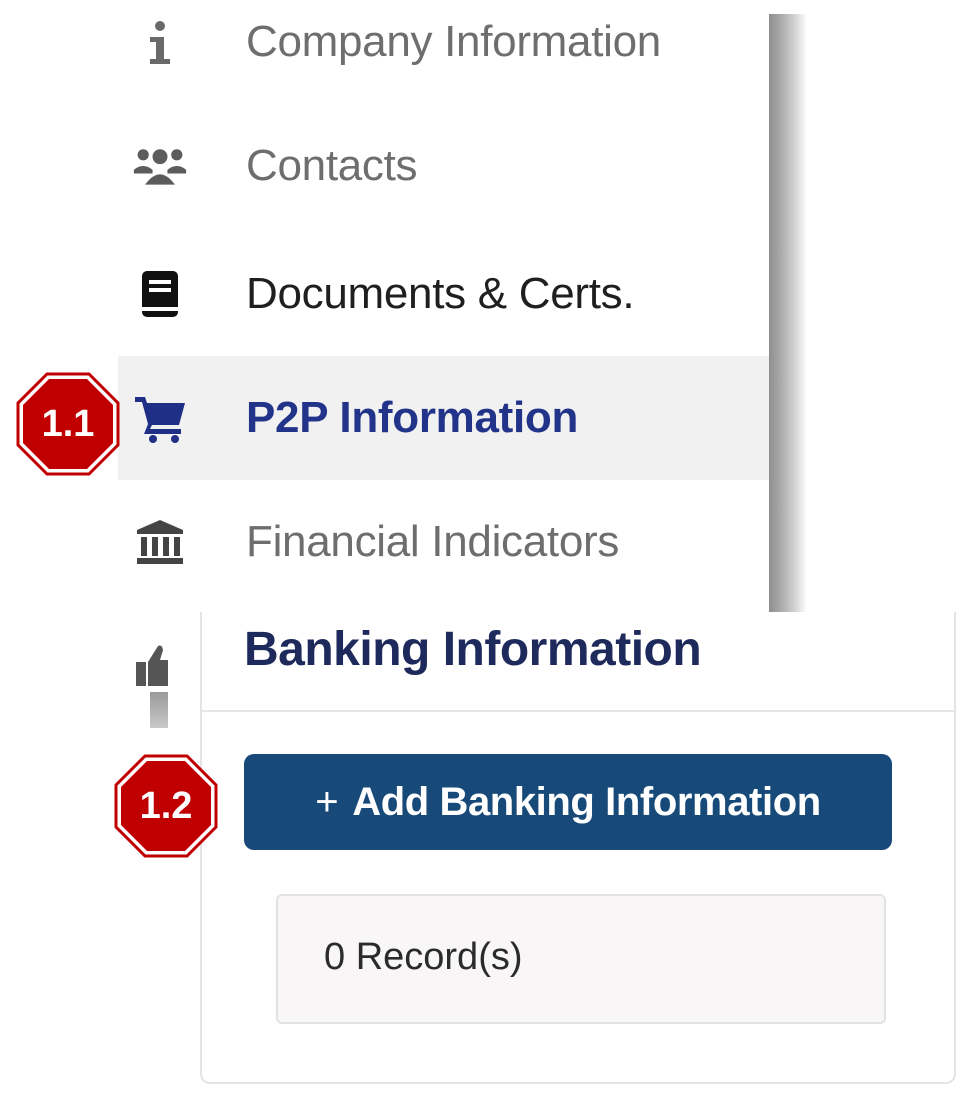 The height and width of the screenshot is (1101, 969). Describe the element at coordinates (473, 649) in the screenshot. I see `panel-title: Banking Information` at that location.